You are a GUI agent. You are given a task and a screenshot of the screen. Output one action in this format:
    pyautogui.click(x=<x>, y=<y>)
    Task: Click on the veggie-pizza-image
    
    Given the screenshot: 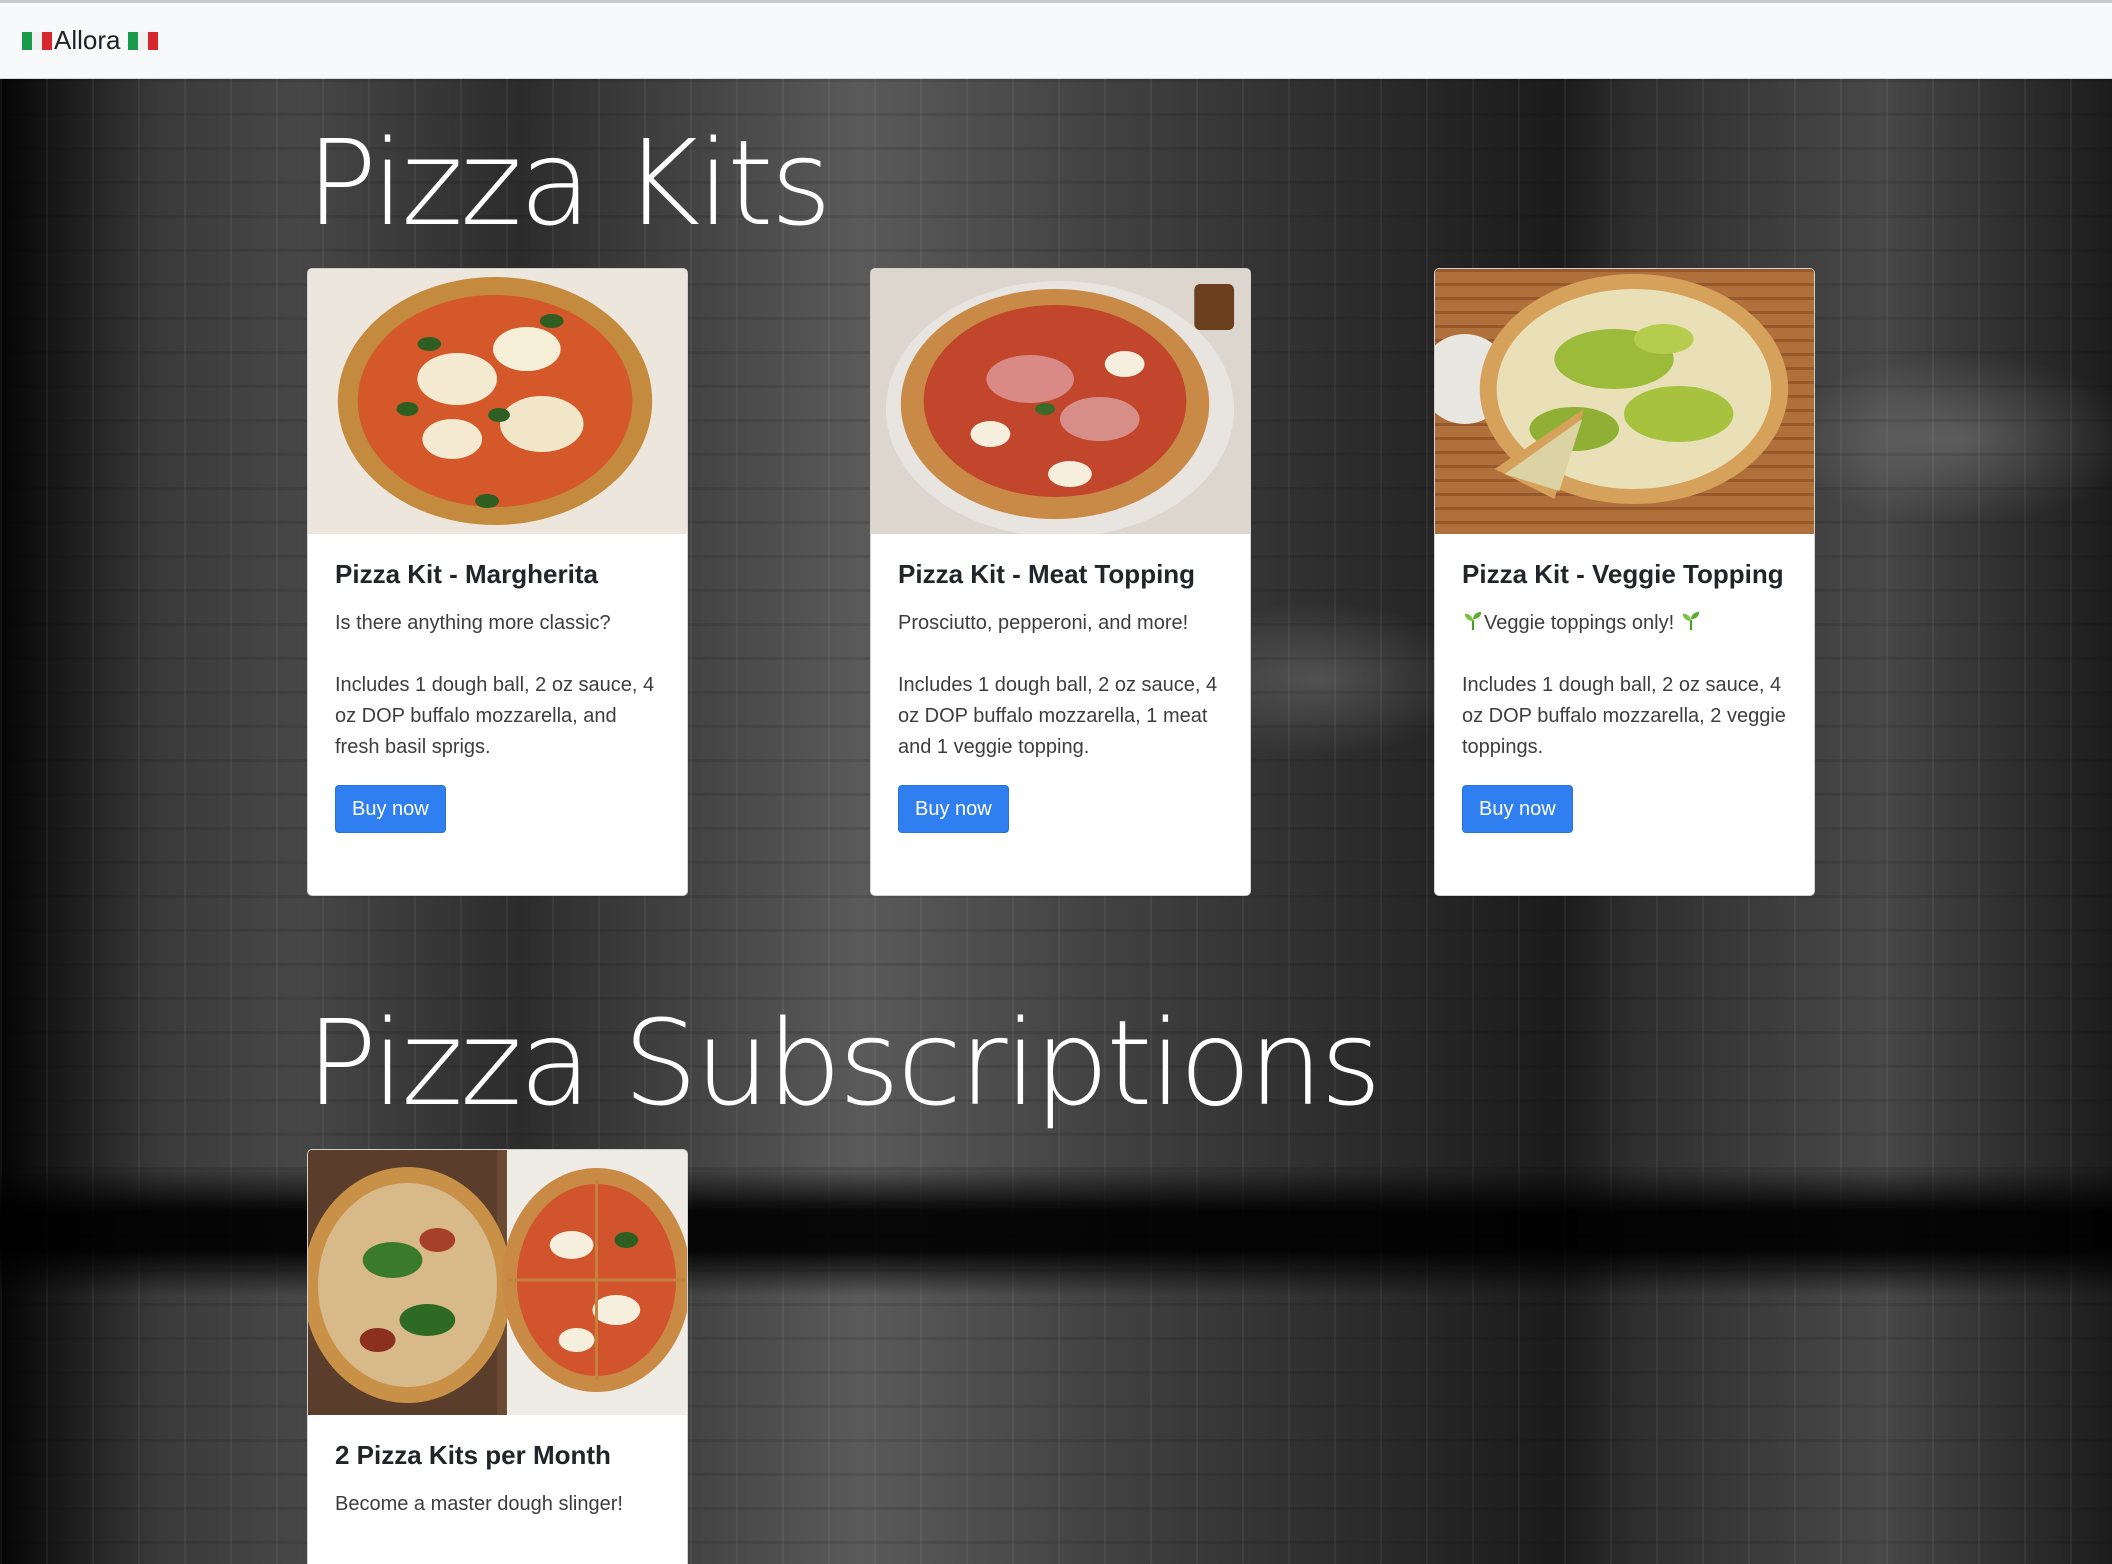 What is the action you would take?
    pyautogui.click(x=1624, y=401)
    